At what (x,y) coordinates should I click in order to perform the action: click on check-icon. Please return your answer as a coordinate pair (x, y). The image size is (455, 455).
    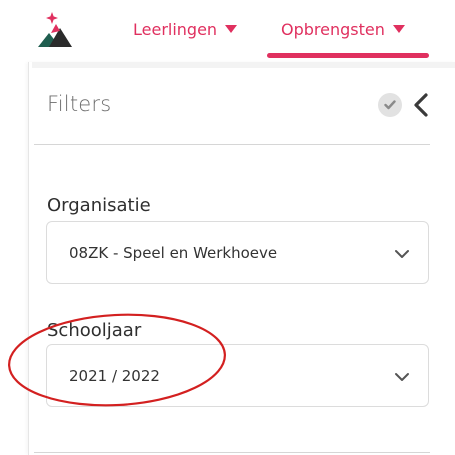
    Looking at the image, I should click on (390, 105).